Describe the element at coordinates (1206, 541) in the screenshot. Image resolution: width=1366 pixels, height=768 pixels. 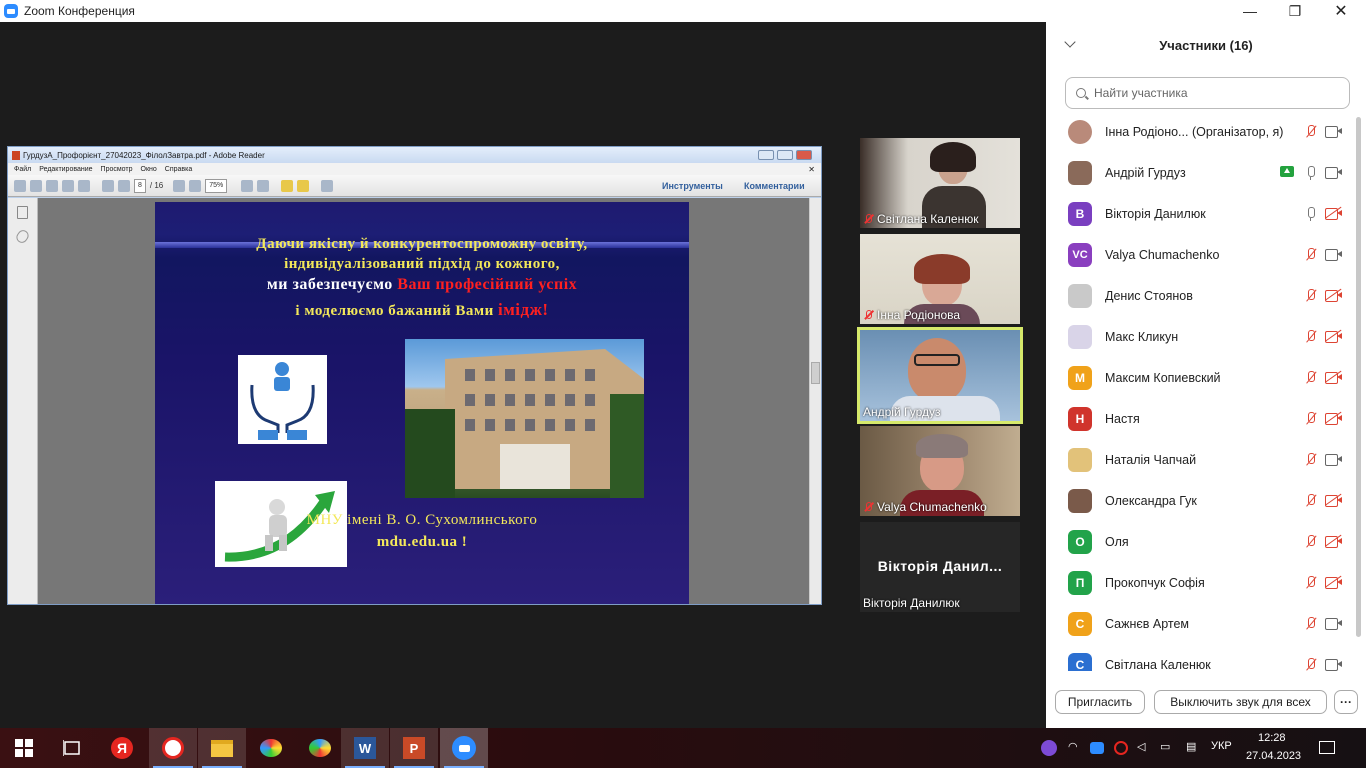
I see `participant-row: О Оля` at that location.